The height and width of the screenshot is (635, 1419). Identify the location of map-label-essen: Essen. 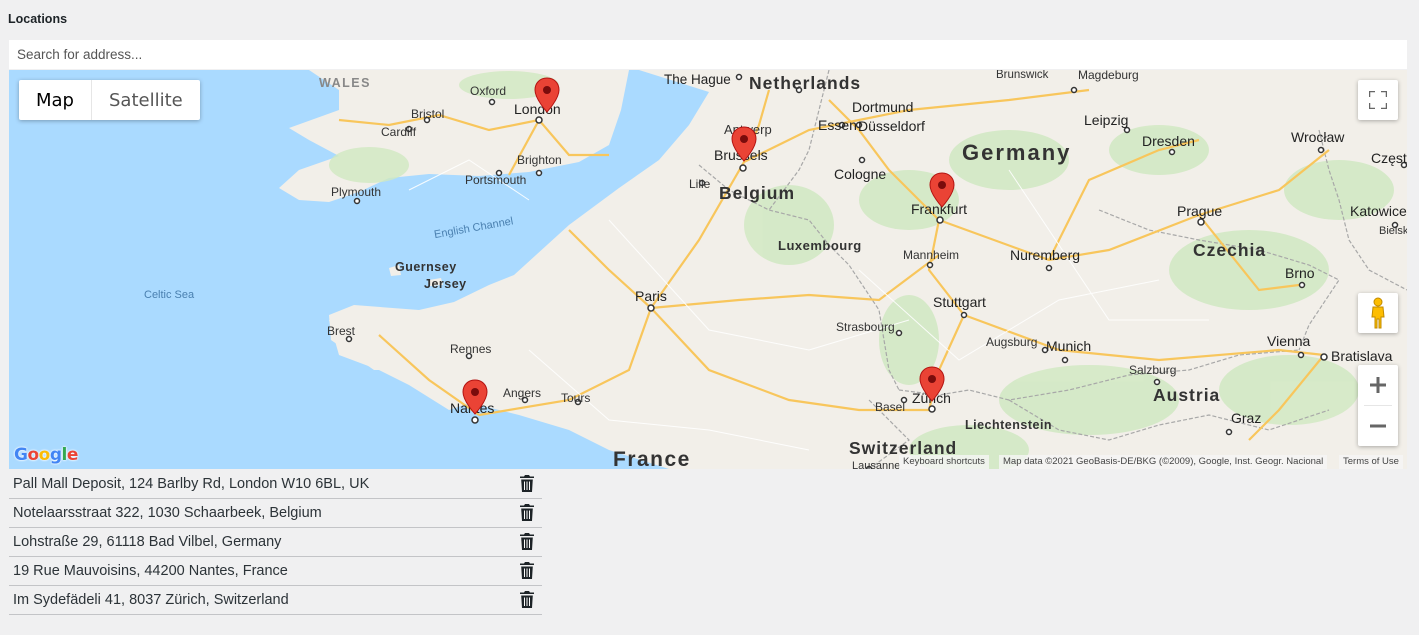
(837, 125).